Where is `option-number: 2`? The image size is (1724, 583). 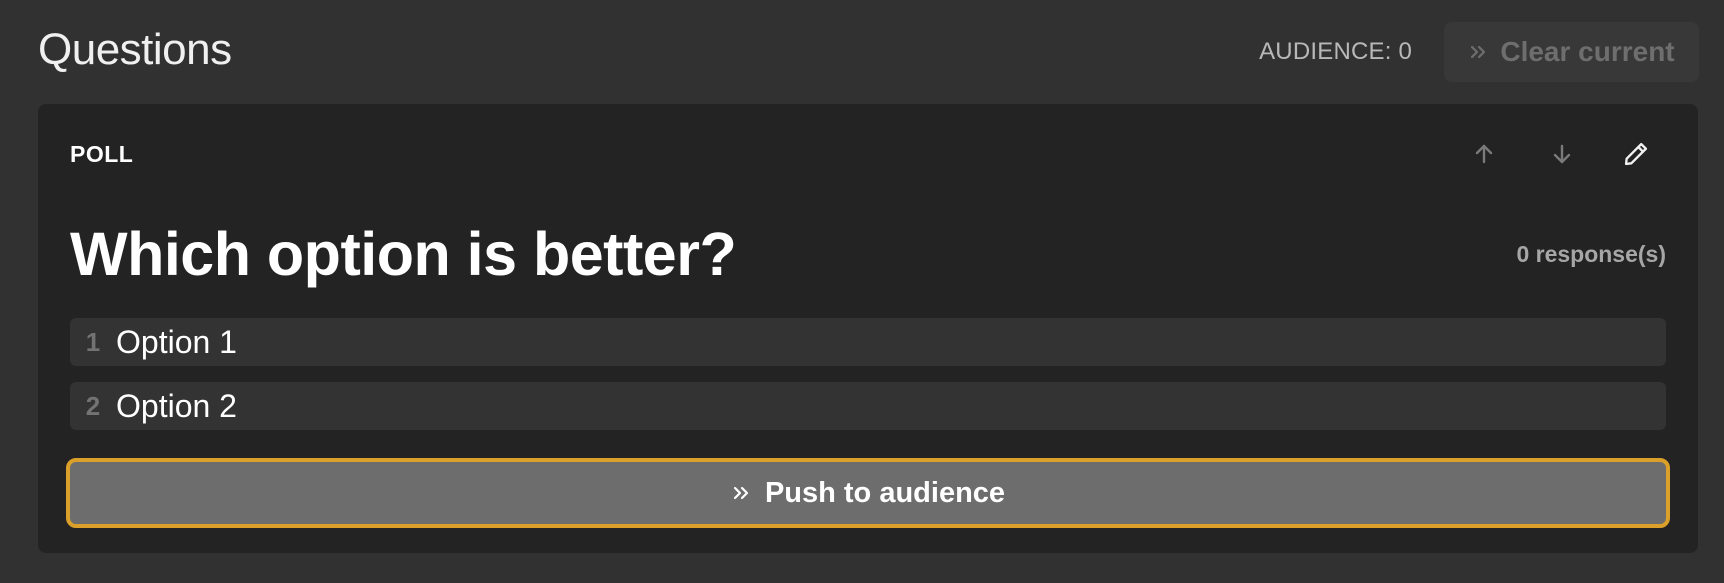 option-number: 2 is located at coordinates (93, 405).